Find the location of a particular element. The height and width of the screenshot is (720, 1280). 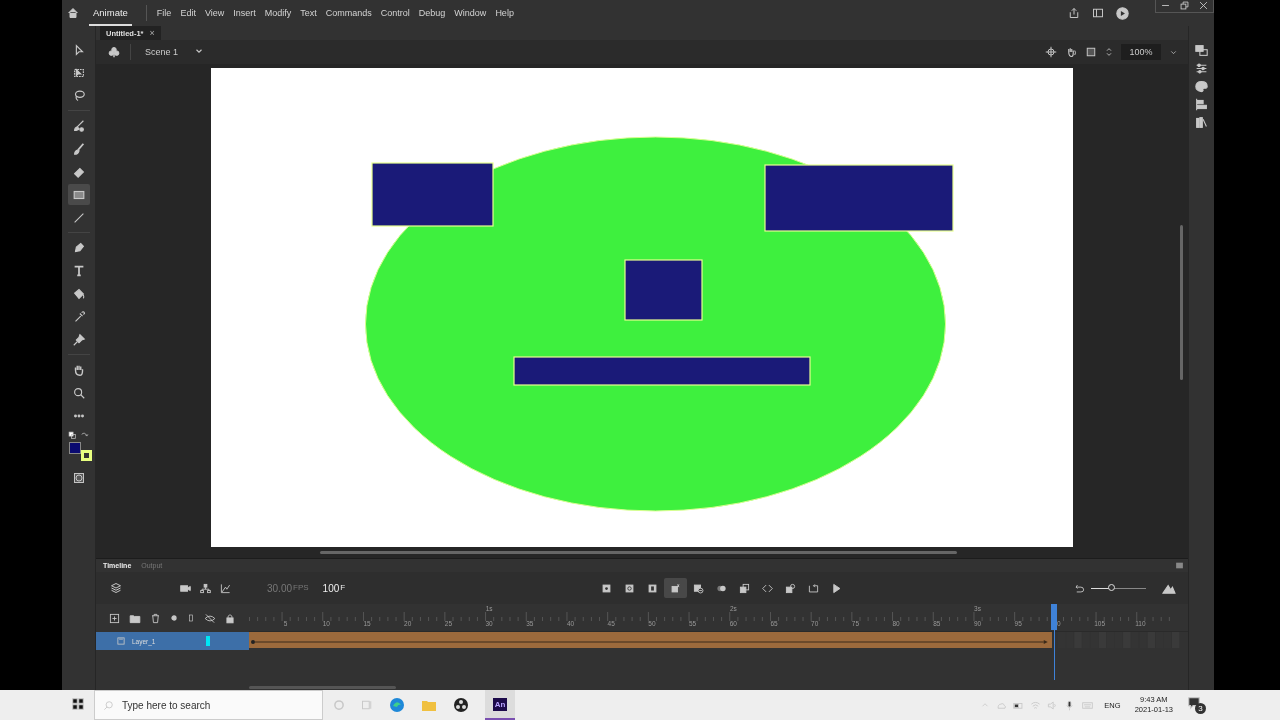

notification-icon is located at coordinates (1194, 703).